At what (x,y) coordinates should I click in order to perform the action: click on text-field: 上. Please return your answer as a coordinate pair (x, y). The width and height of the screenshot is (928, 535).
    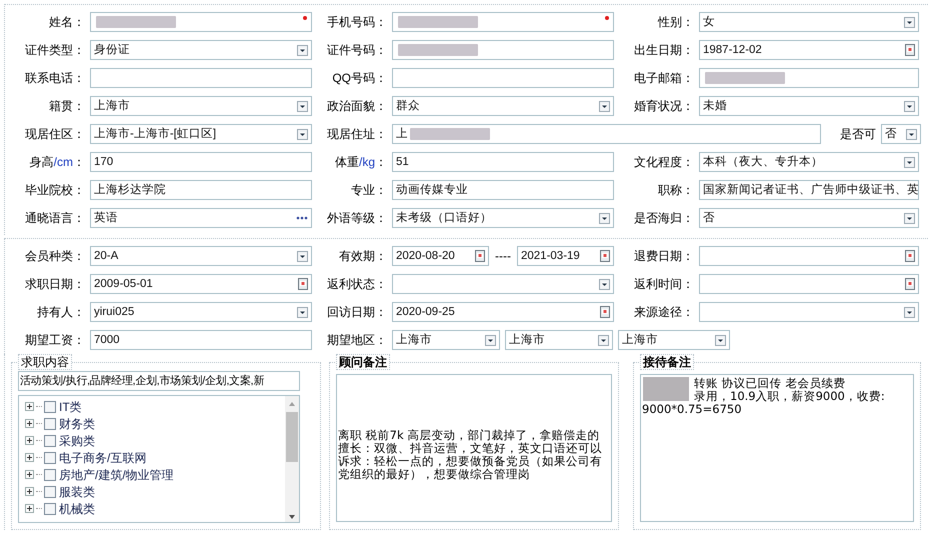
    Looking at the image, I should click on (606, 134).